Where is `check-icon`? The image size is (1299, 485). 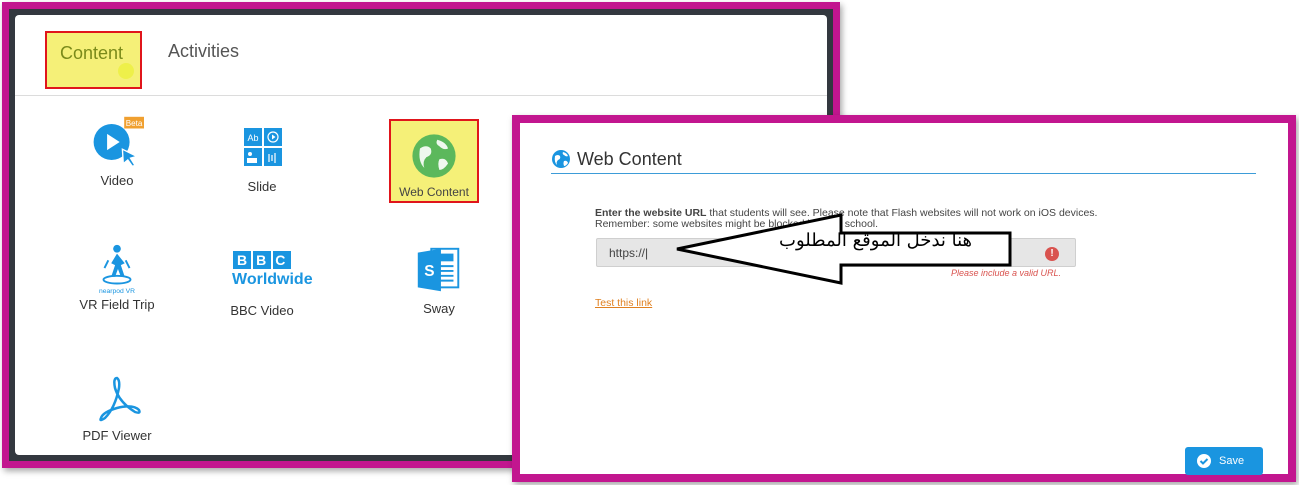
check-icon is located at coordinates (1204, 461).